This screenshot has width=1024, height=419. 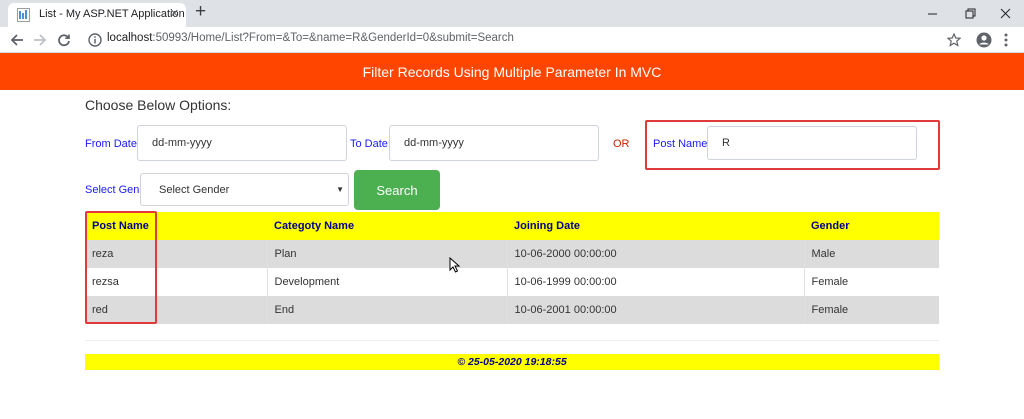 What do you see at coordinates (387, 282) in the screenshot?
I see `cell-category-name: Development` at bounding box center [387, 282].